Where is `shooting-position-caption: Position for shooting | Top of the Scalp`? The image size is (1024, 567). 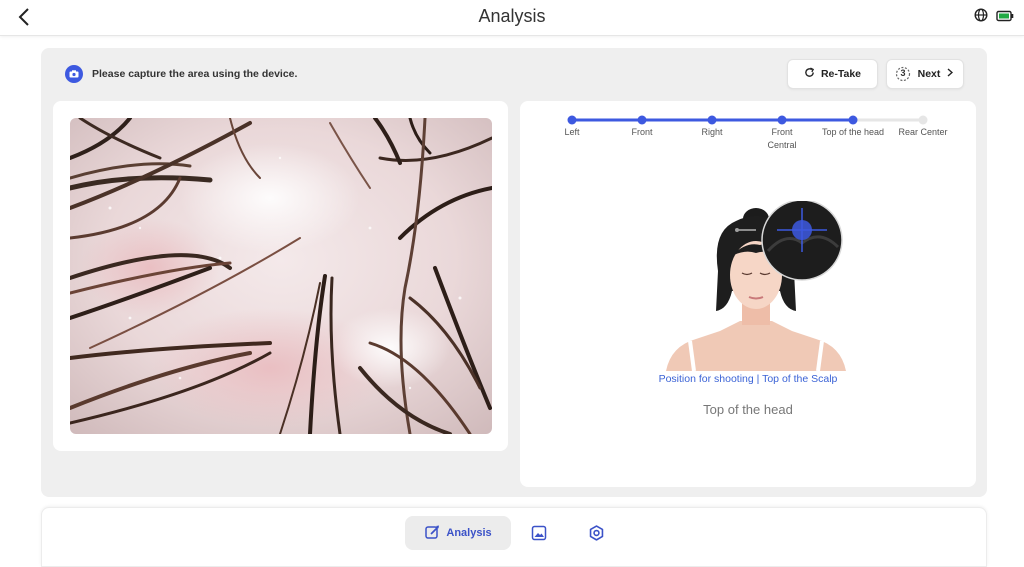 shooting-position-caption: Position for shooting | Top of the Scalp is located at coordinates (748, 379).